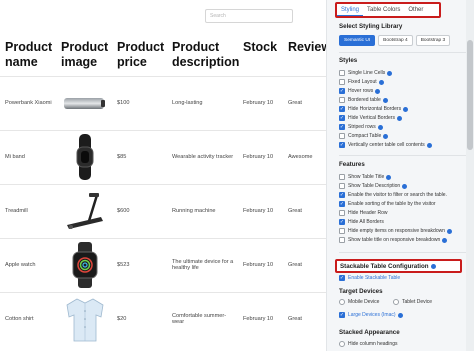  What do you see at coordinates (371, 315) in the screenshot?
I see `device-option-large: ✓ Large Devices (Imac)` at bounding box center [371, 315].